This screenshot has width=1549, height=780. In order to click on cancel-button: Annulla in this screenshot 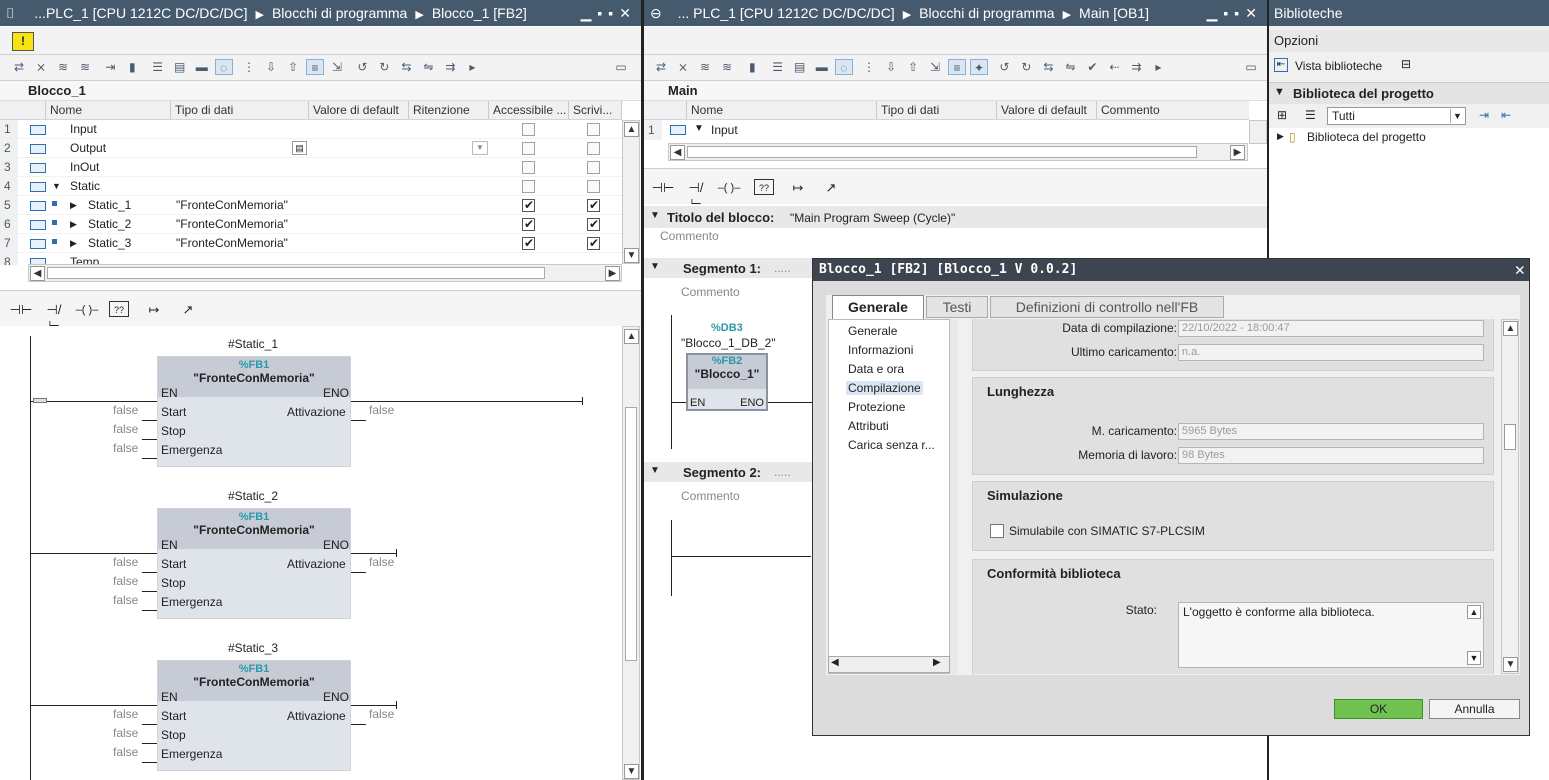, I will do `click(1474, 709)`.